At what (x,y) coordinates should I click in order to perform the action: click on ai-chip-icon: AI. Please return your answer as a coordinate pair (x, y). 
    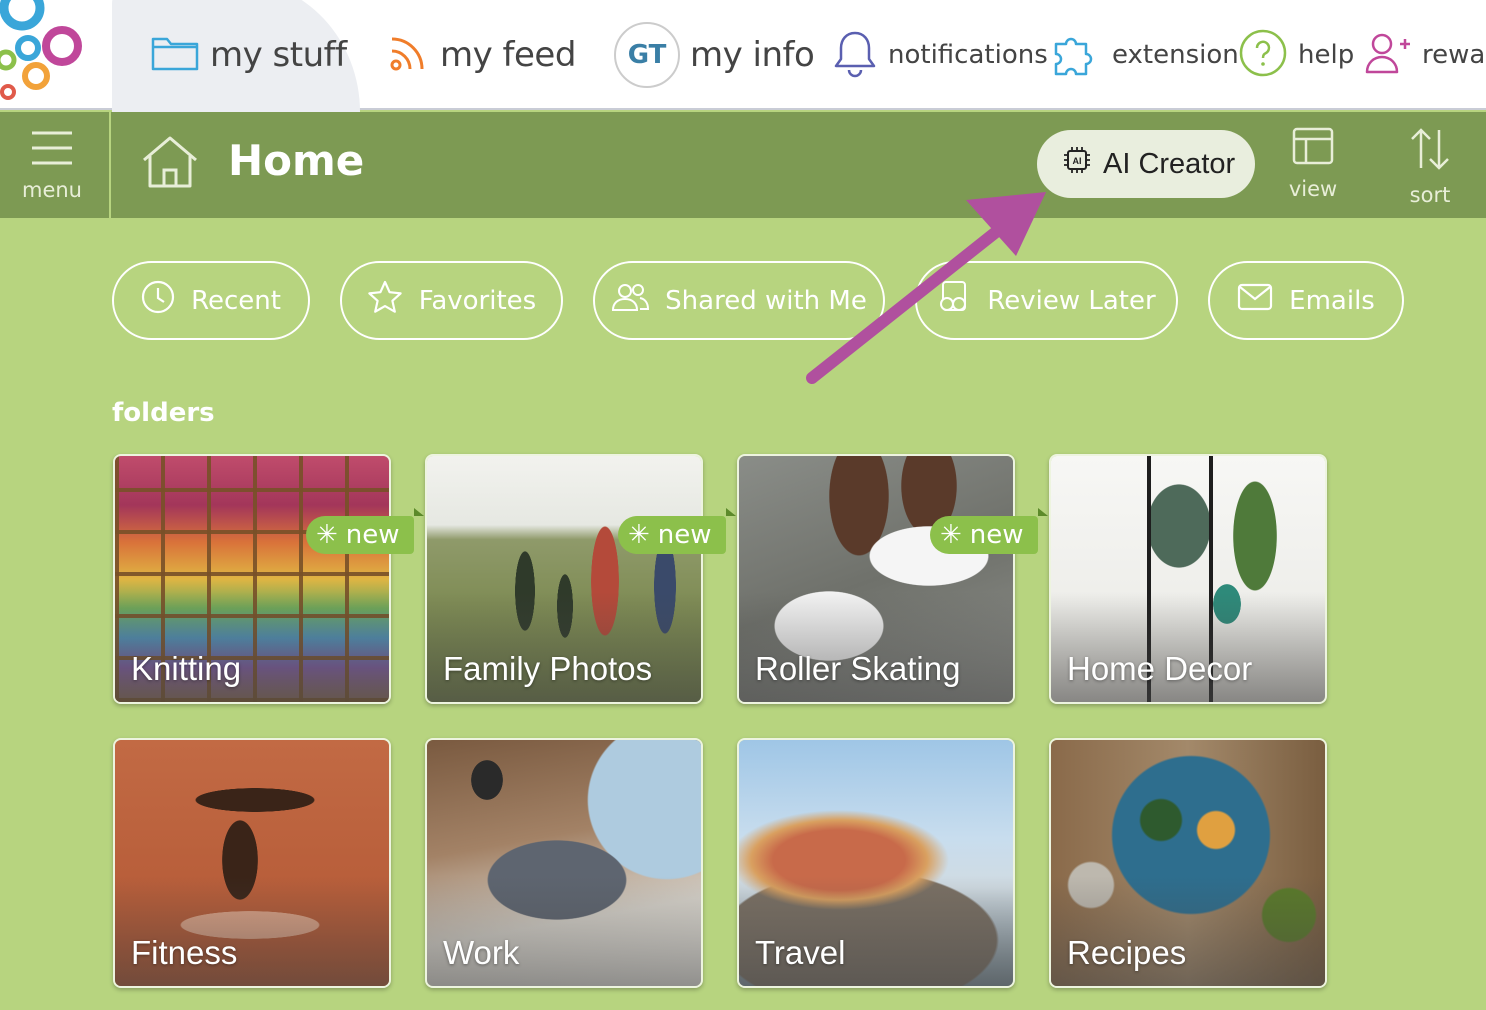
    Looking at the image, I should click on (1077, 164).